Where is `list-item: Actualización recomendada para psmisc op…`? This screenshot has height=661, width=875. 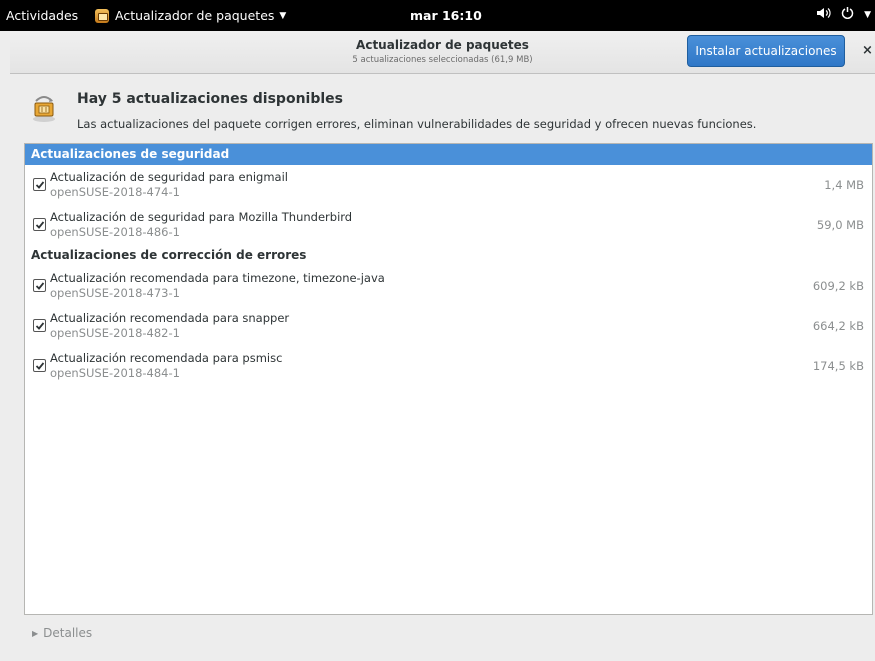
list-item: Actualización recomendada para psmisc op… is located at coordinates (448, 367).